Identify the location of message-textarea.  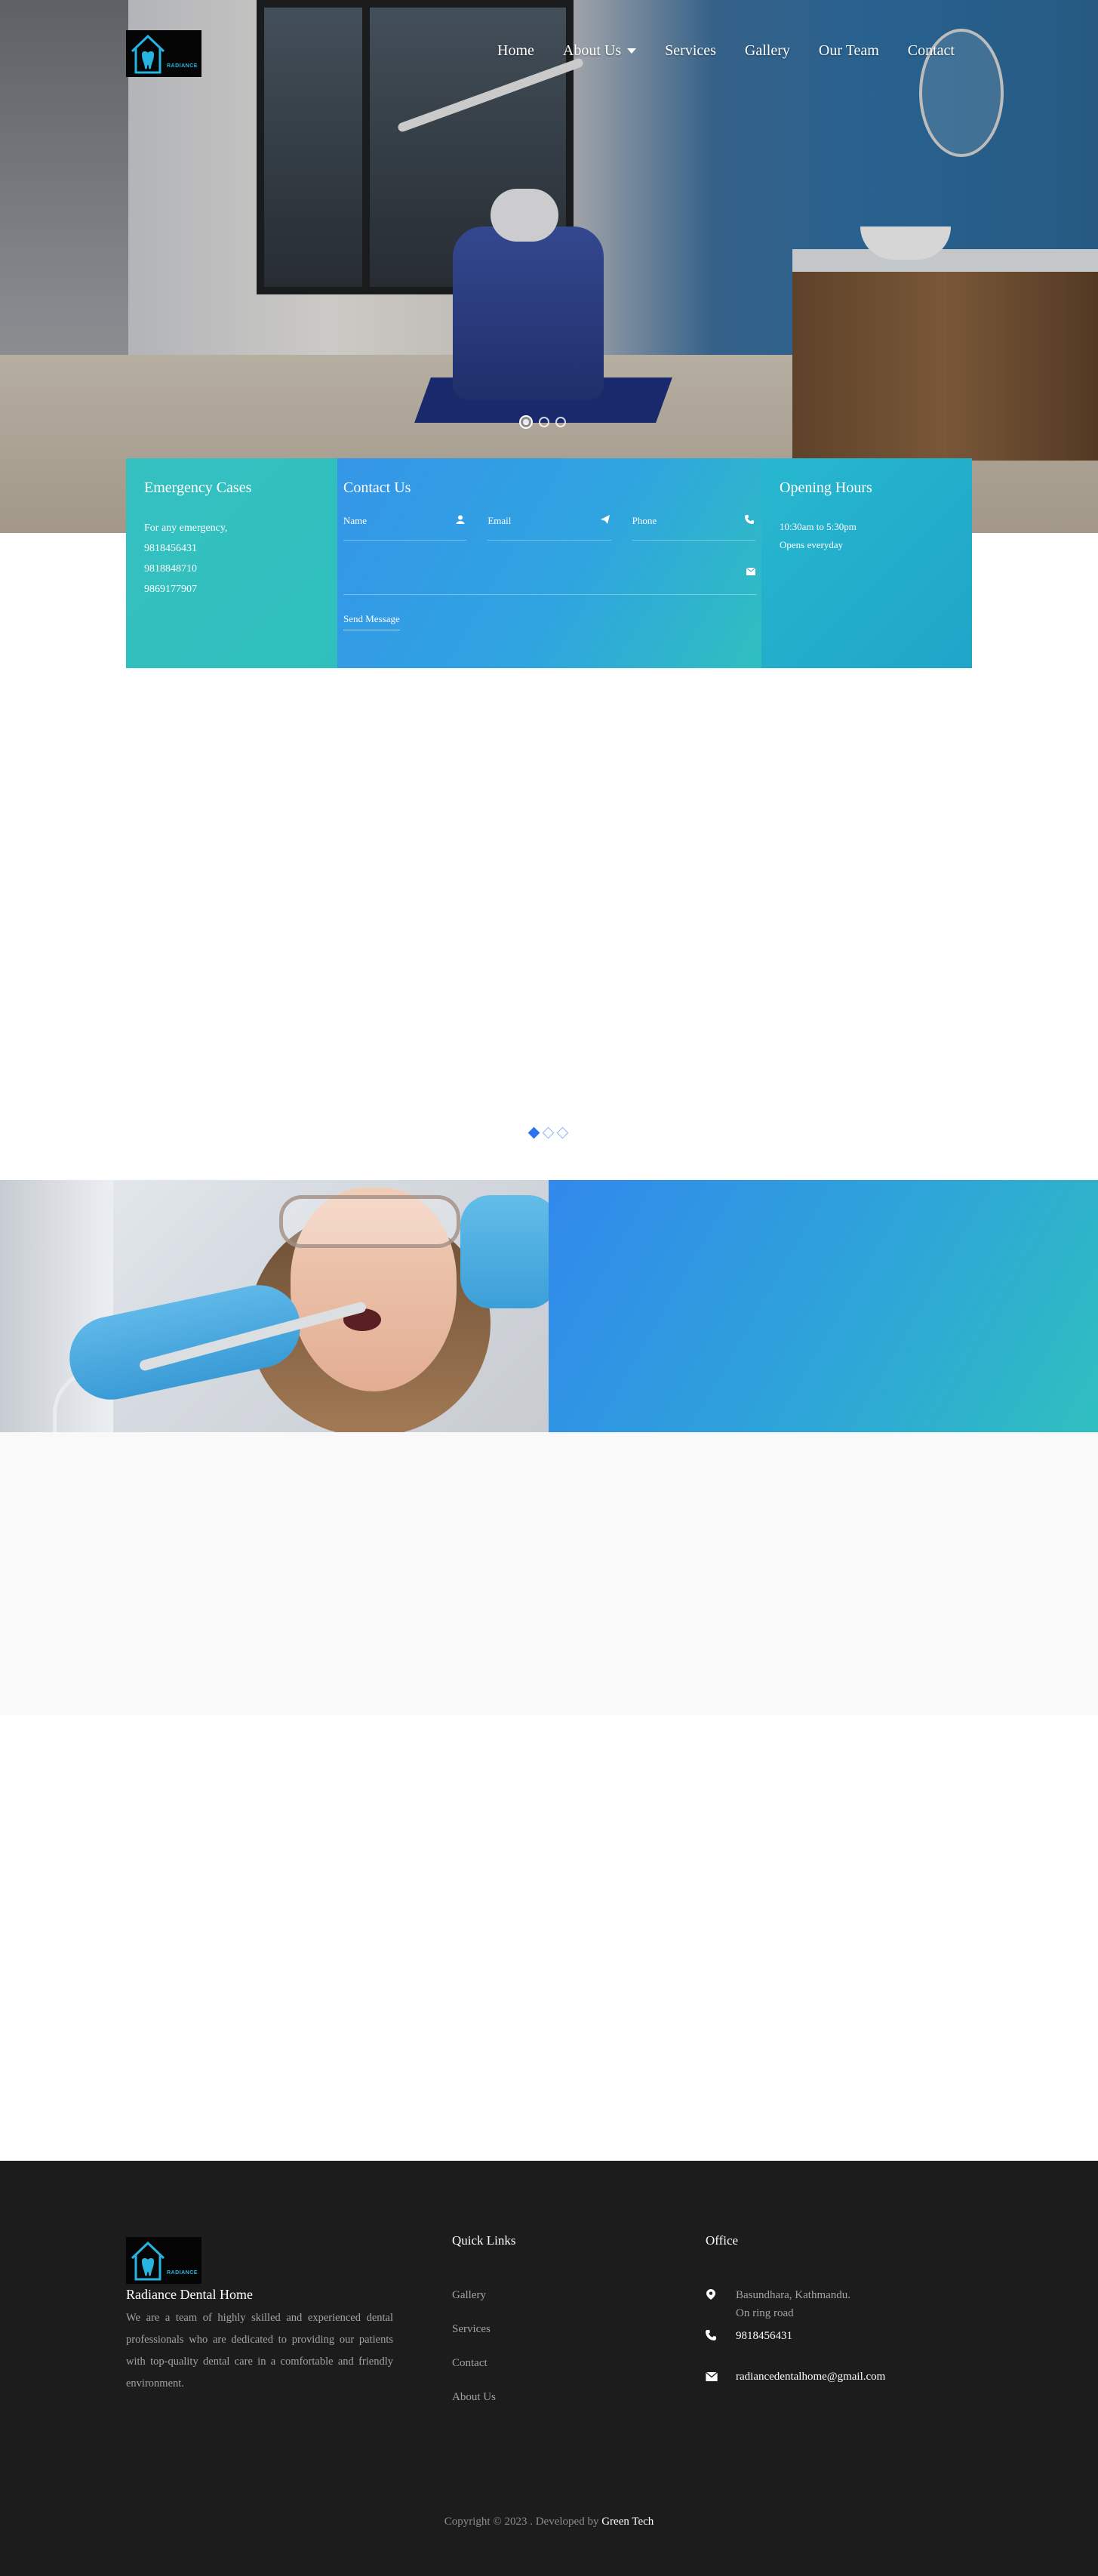
(550, 568).